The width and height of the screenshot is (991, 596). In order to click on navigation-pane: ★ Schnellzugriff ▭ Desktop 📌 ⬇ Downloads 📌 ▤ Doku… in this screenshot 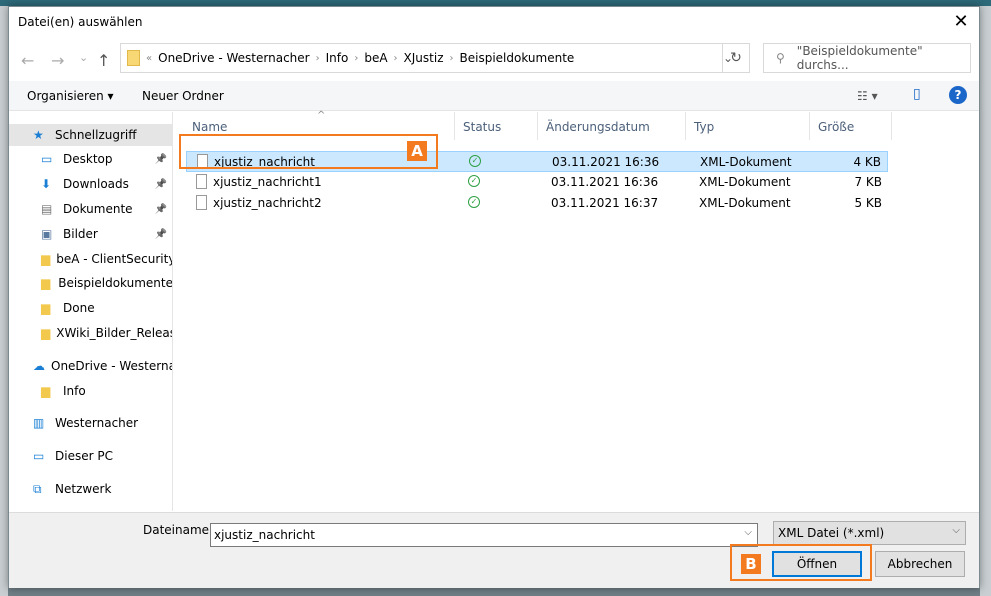, I will do `click(91, 311)`.